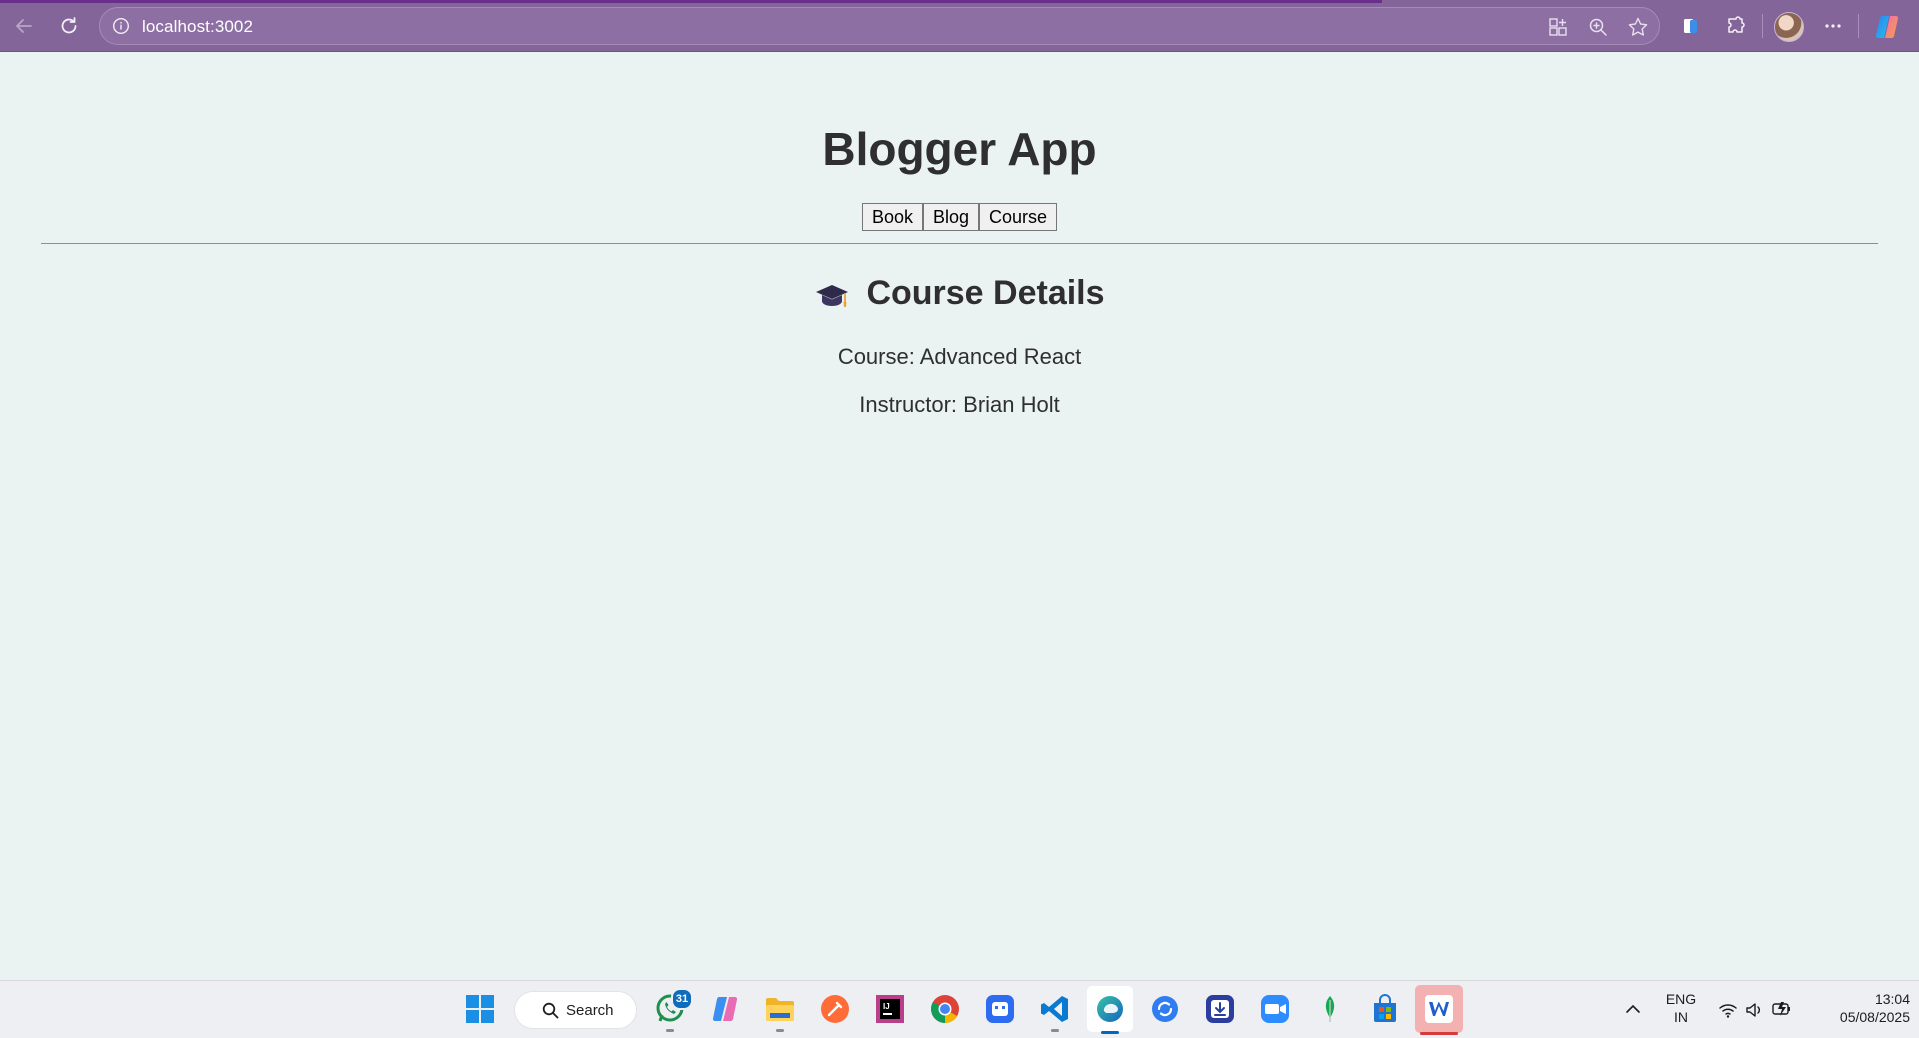 The width and height of the screenshot is (1919, 1038). What do you see at coordinates (1018, 217) in the screenshot?
I see `course-button: Course` at bounding box center [1018, 217].